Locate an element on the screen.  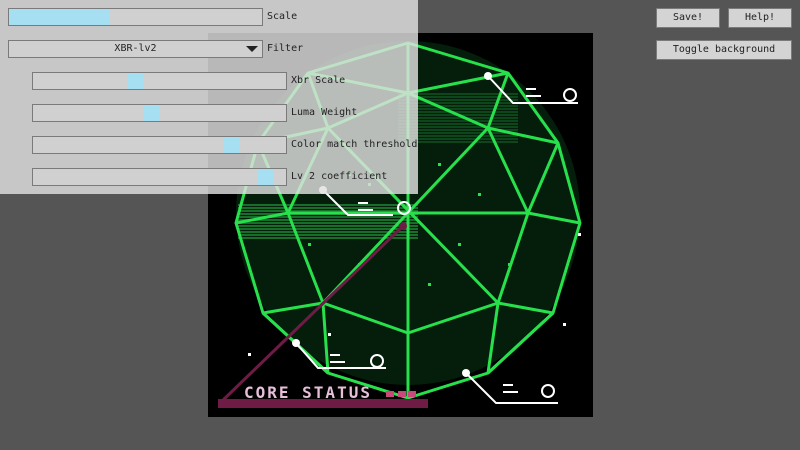
color-match-threshold-slider-handle is located at coordinates (231, 145).